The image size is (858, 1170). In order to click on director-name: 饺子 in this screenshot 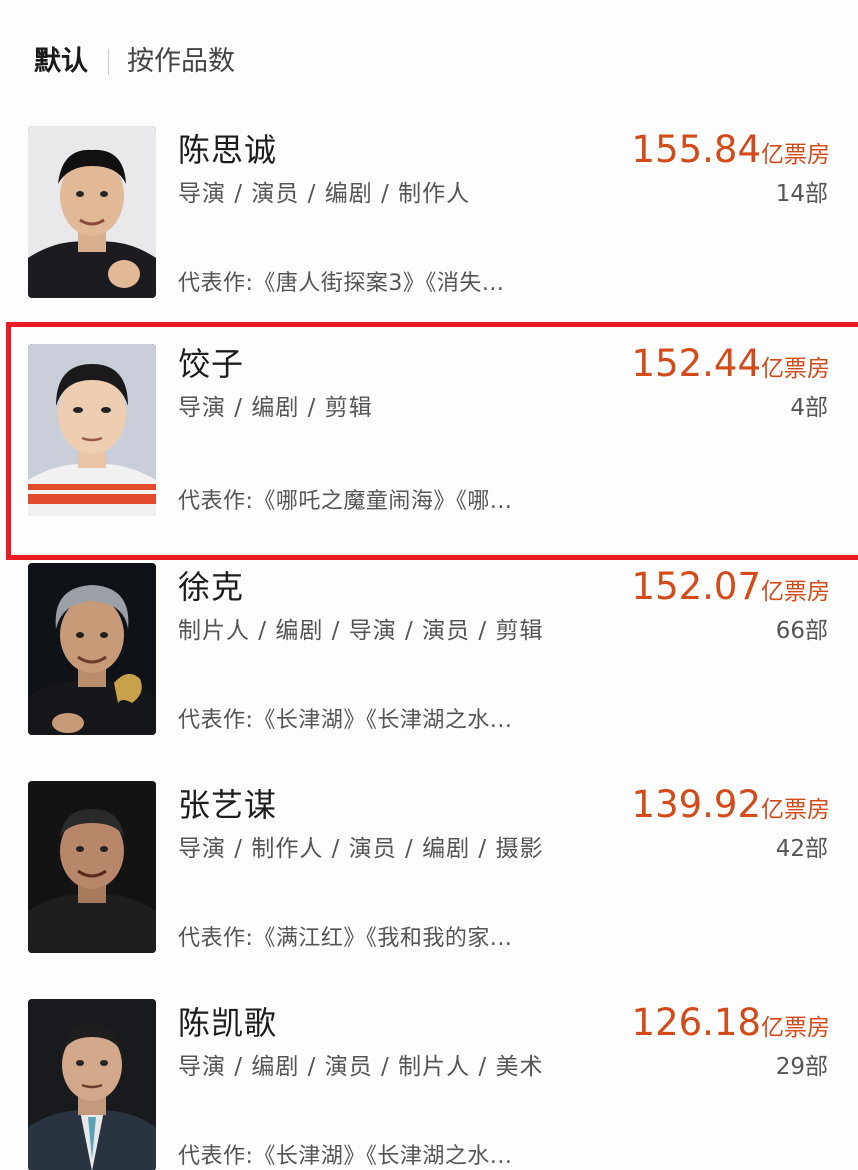, I will do `click(211, 364)`.